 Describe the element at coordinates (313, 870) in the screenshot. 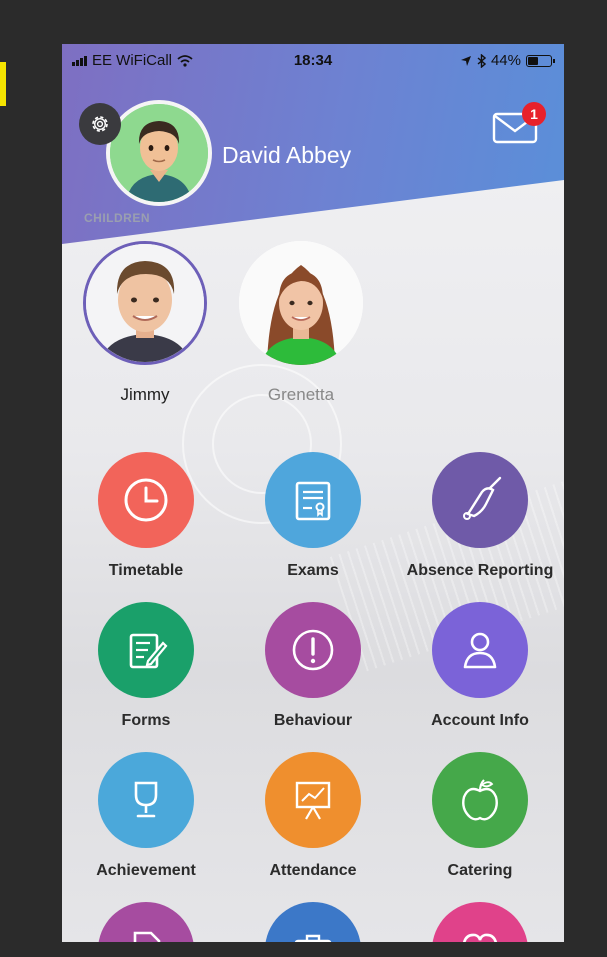

I see `menu-label: Attendance` at that location.